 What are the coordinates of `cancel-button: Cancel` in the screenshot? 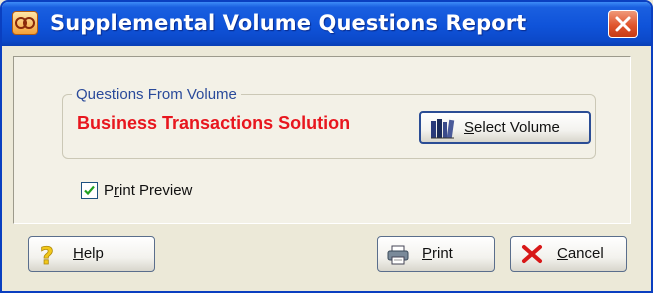 It's located at (568, 254).